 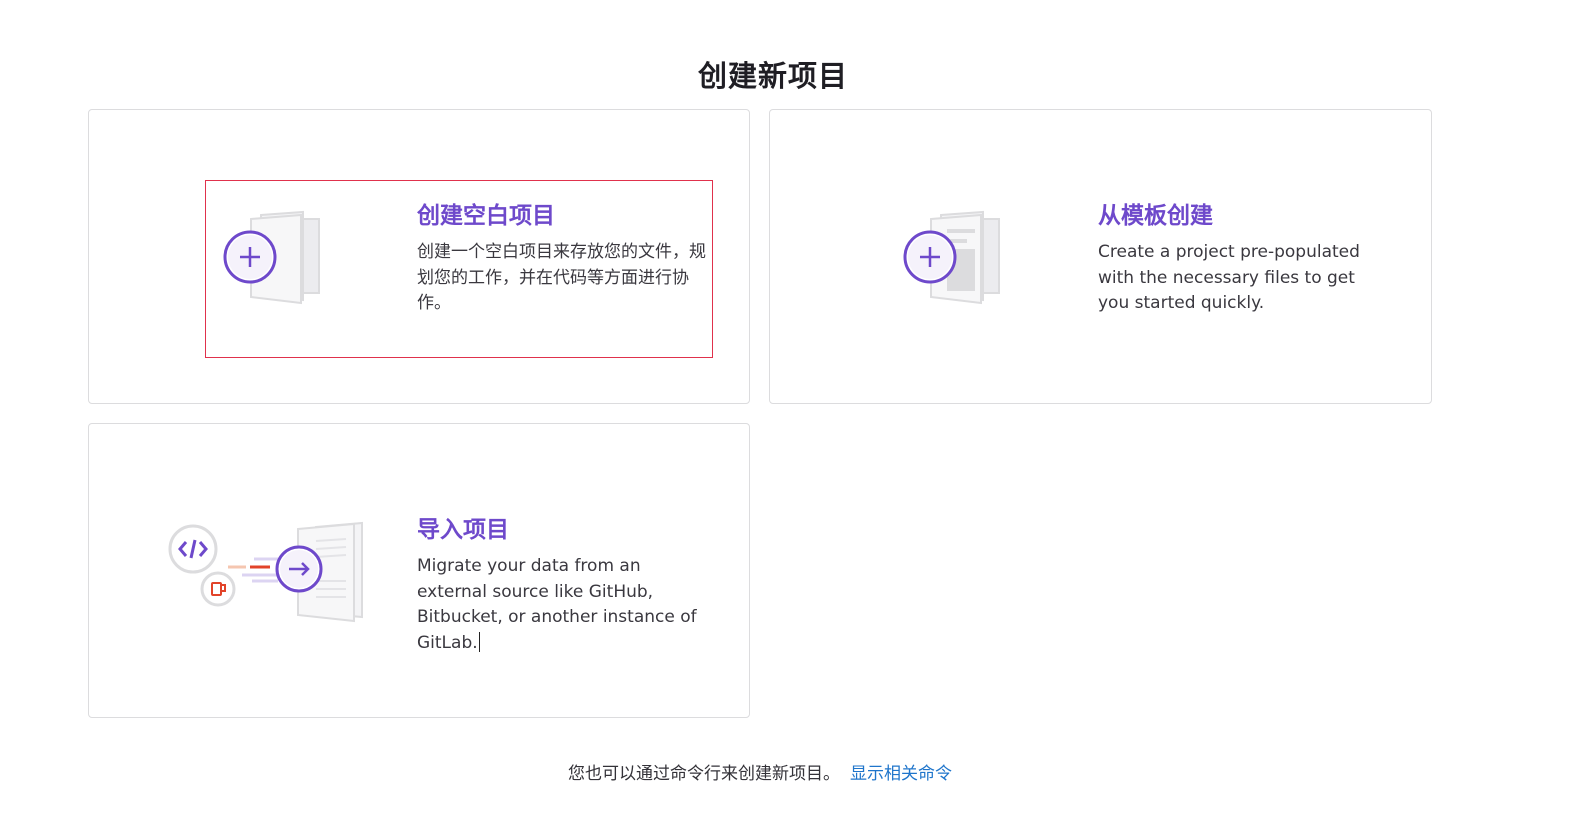 I want to click on blank-project-title: 创建空白项目, so click(x=562, y=216).